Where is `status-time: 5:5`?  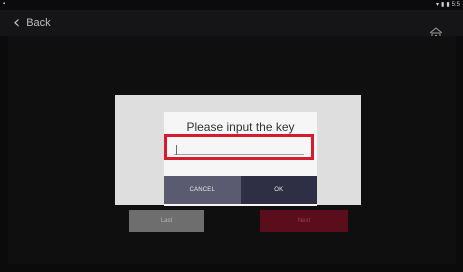
status-time: 5:5 is located at coordinates (455, 4).